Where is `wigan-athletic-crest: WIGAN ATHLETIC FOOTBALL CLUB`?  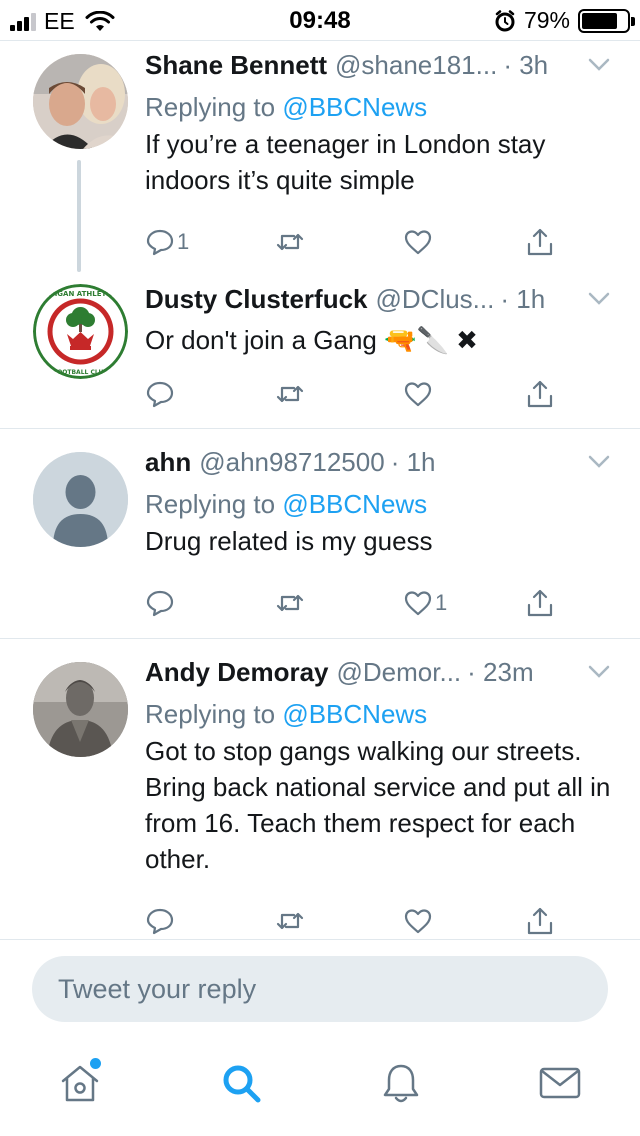 wigan-athletic-crest: WIGAN ATHLETIC FOOTBALL CLUB is located at coordinates (80, 331).